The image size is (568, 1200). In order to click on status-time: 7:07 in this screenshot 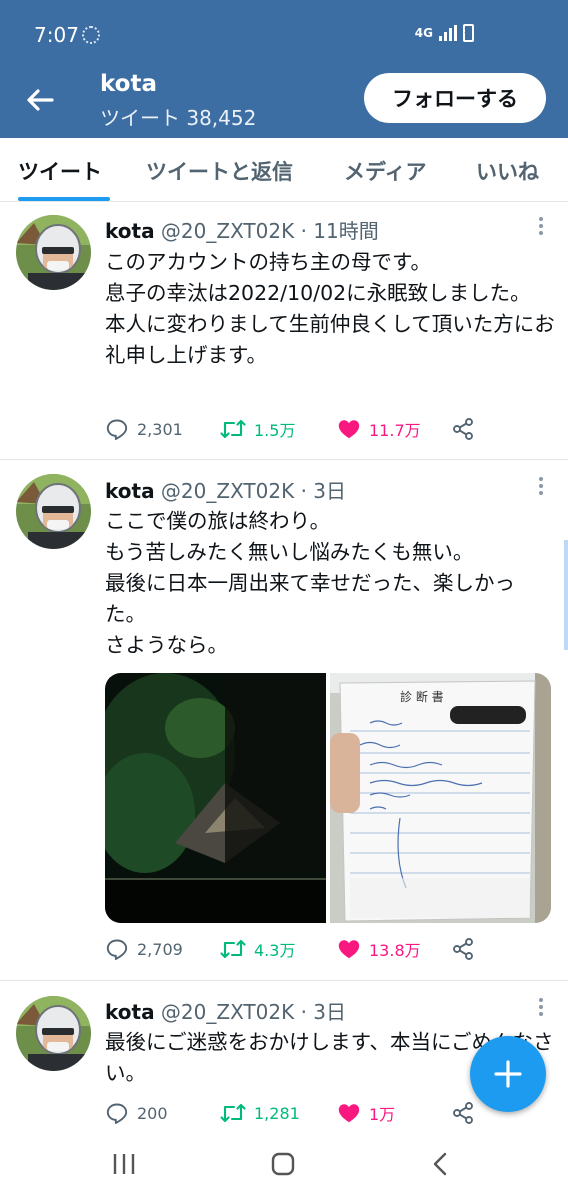, I will do `click(56, 35)`.